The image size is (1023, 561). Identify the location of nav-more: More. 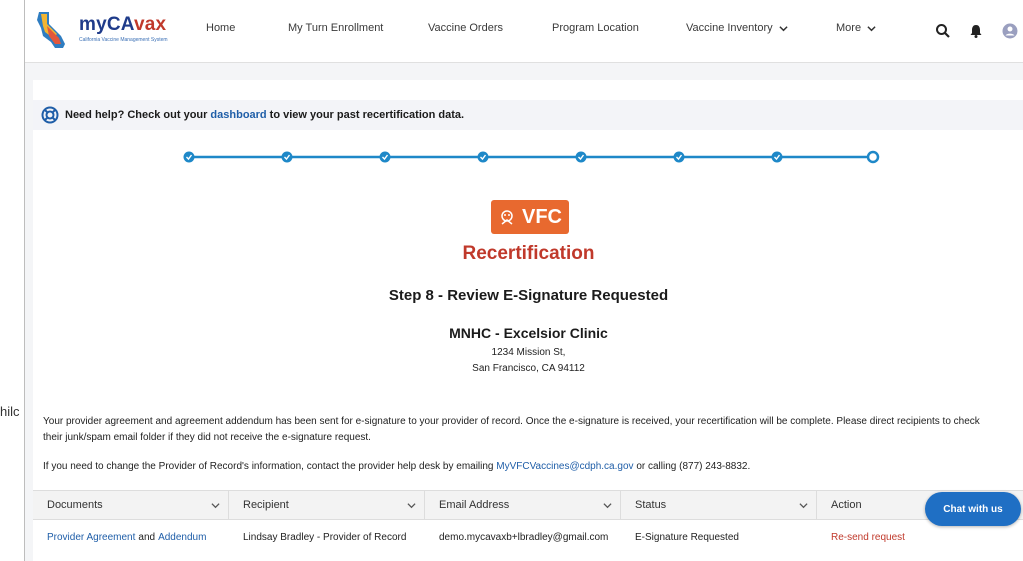
(856, 28).